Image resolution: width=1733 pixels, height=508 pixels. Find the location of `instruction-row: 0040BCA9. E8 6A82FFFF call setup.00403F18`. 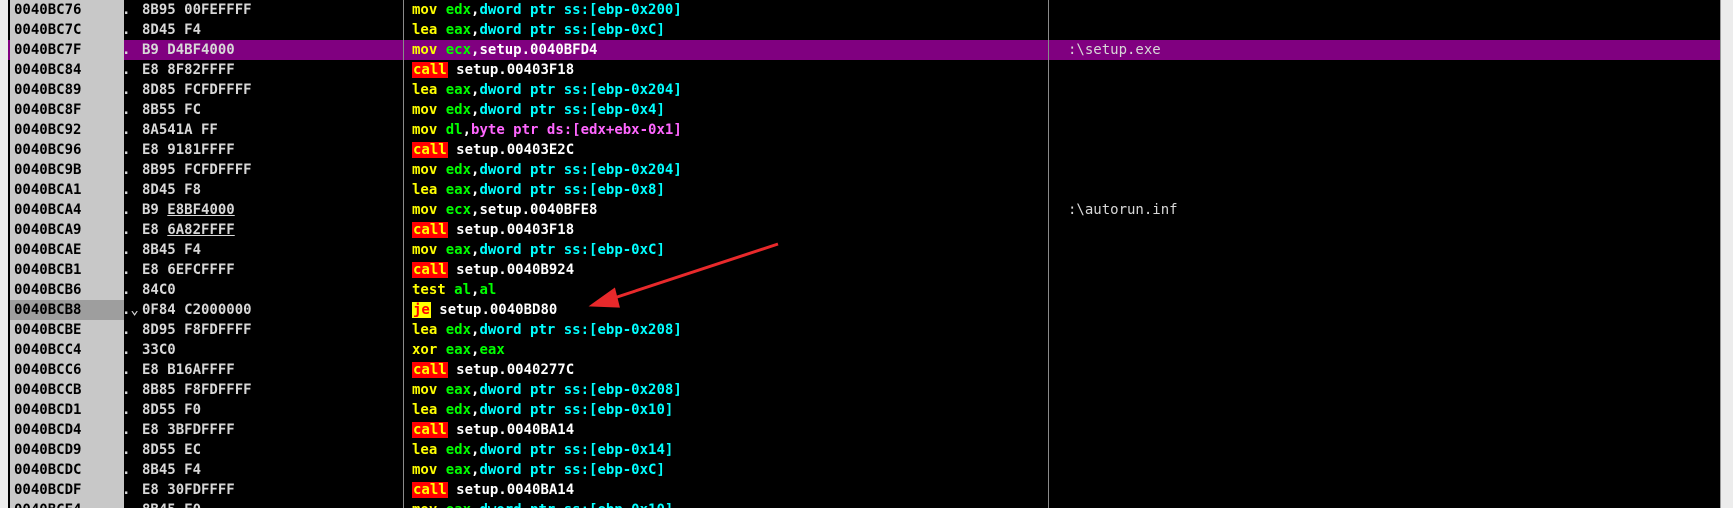

instruction-row: 0040BCA9. E8 6A82FFFF call setup.00403F18 is located at coordinates (864, 230).